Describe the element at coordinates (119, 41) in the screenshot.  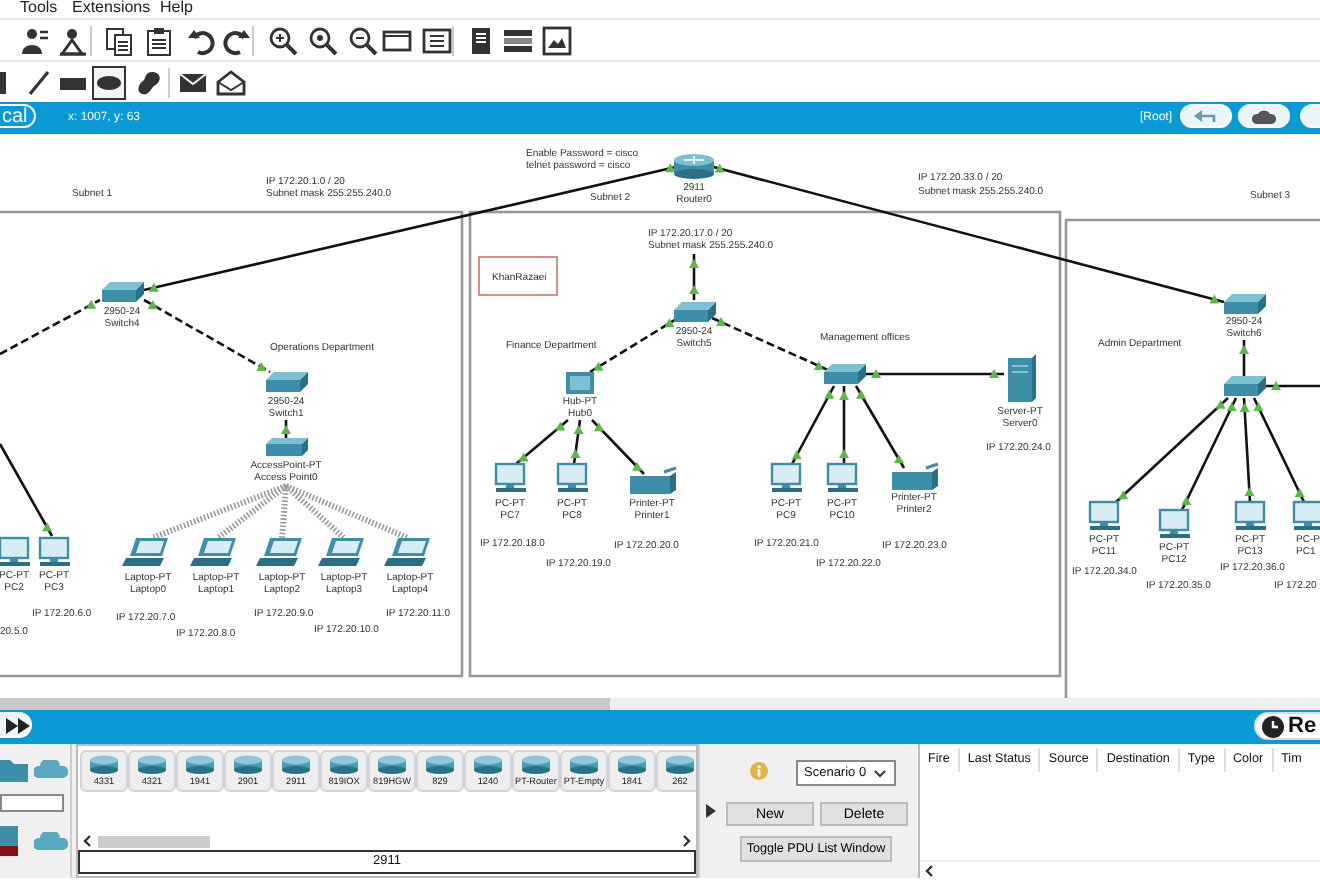
I see `copy-icon` at that location.